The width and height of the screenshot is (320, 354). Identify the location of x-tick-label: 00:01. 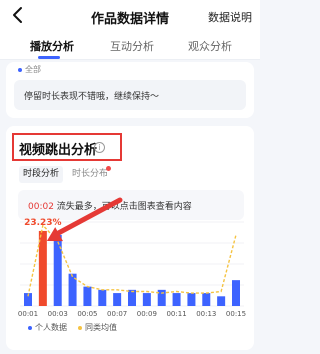
(28, 314).